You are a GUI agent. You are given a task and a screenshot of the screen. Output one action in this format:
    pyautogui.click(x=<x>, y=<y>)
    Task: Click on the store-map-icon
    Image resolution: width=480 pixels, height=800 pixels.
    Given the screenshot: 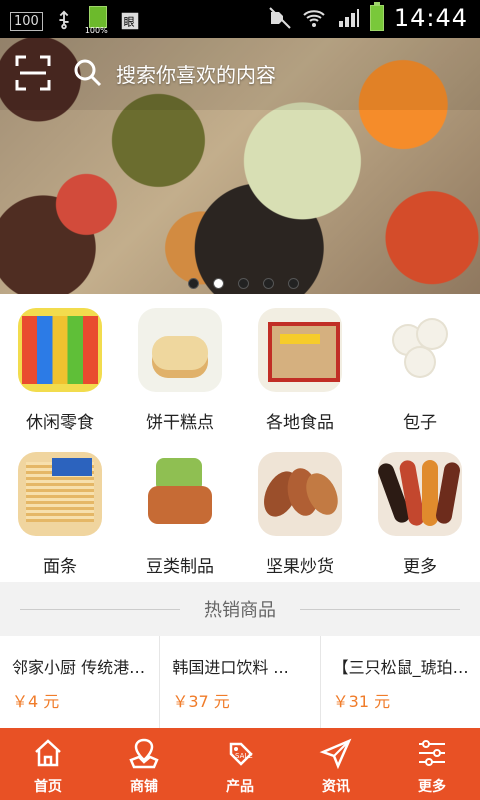 What is the action you would take?
    pyautogui.click(x=144, y=753)
    